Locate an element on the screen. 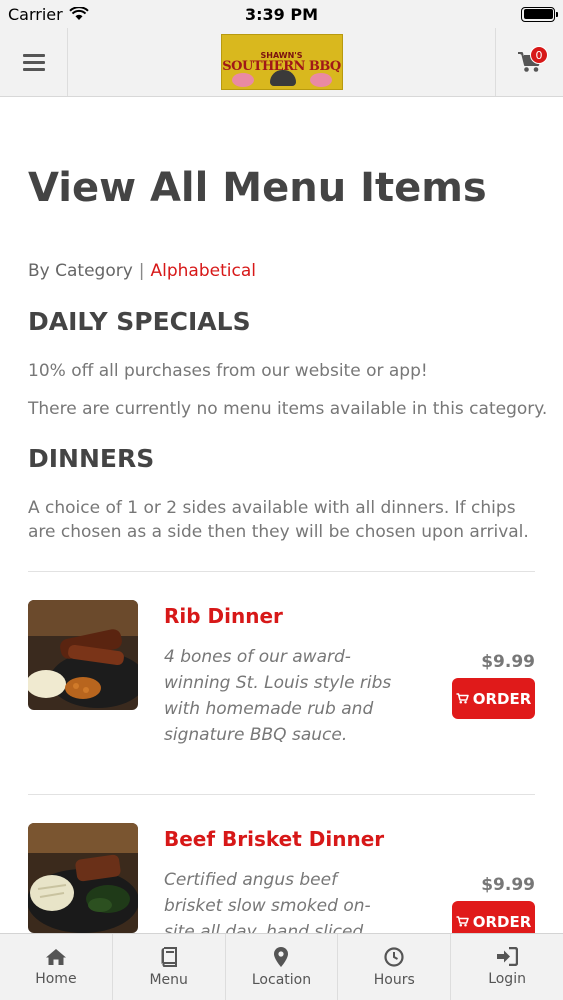  carrier-label: Carrier is located at coordinates (35, 14).